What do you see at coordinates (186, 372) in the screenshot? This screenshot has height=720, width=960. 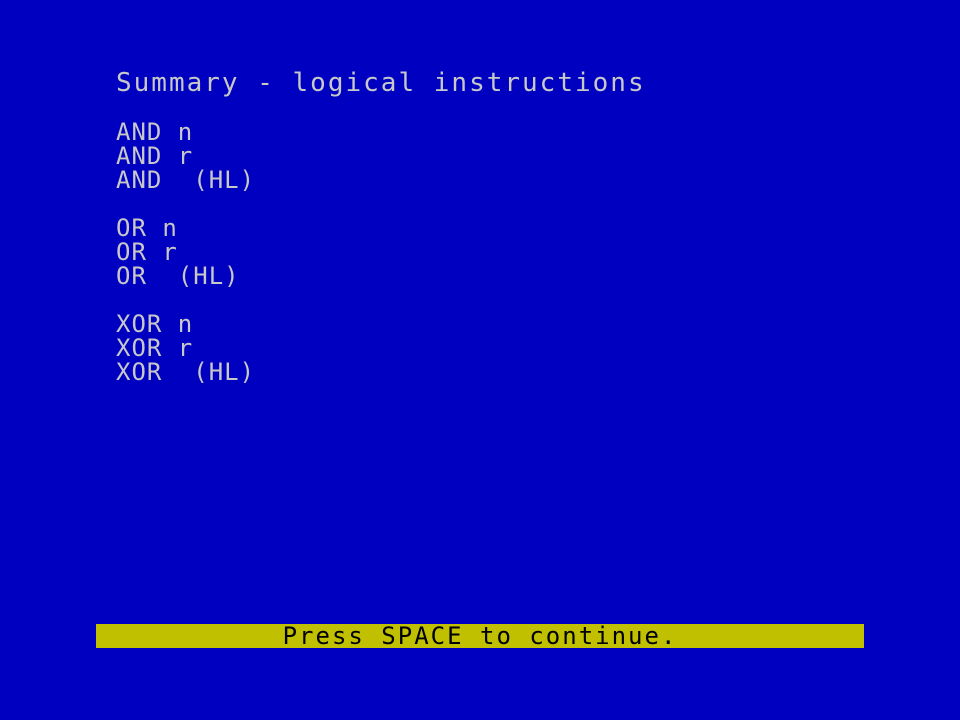 I see `instruction-line: XOR (HL)` at bounding box center [186, 372].